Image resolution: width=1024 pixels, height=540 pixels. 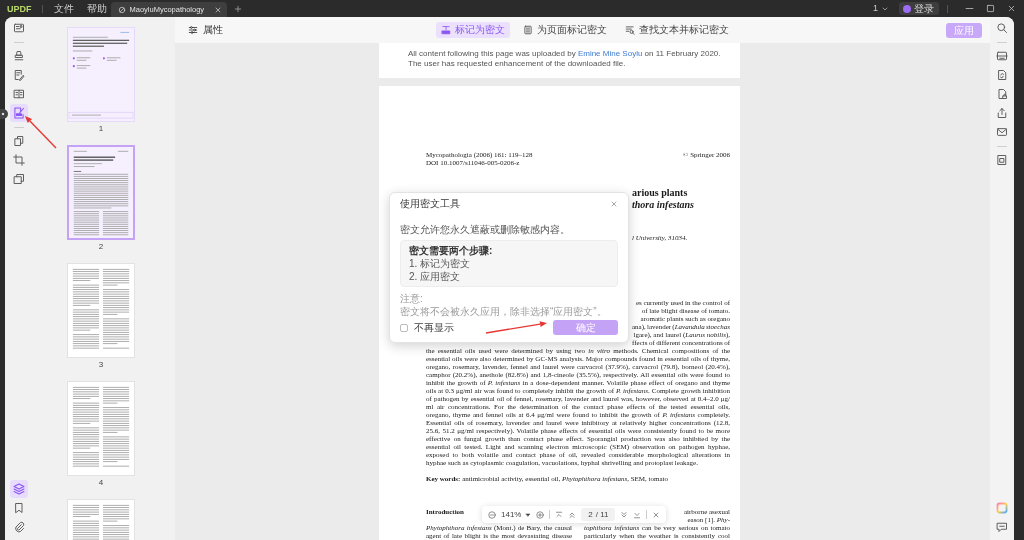 What do you see at coordinates (19, 113) in the screenshot?
I see `redact-icon` at bounding box center [19, 113].